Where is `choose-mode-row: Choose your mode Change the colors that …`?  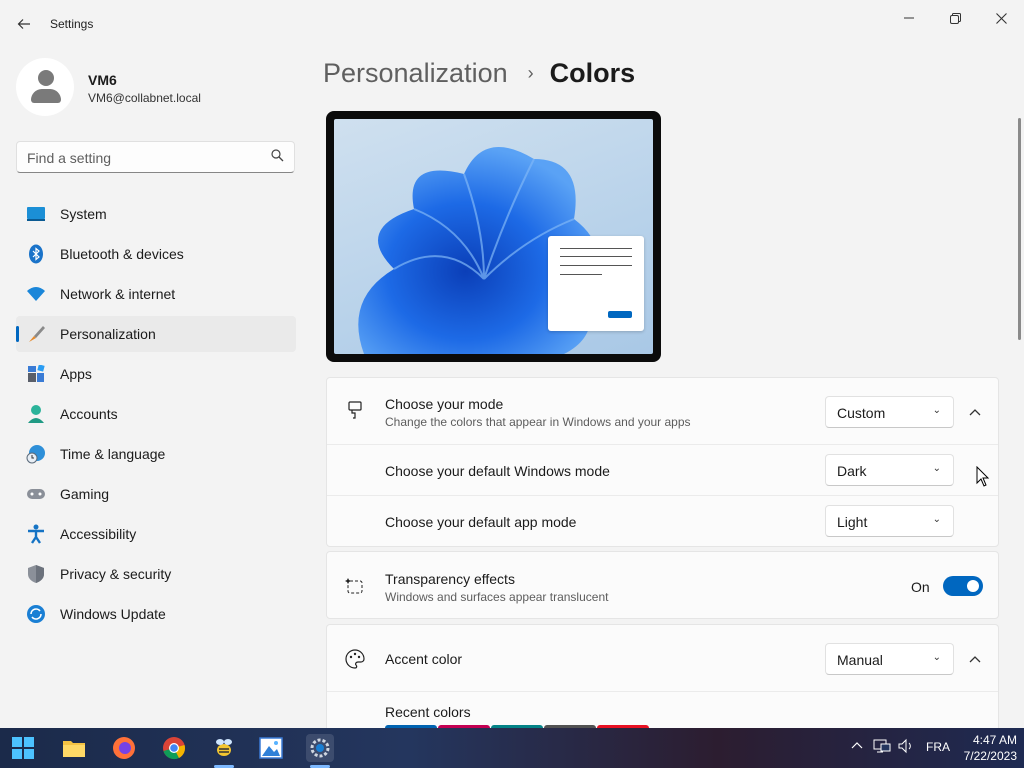 choose-mode-row: Choose your mode Change the colors that … is located at coordinates (662, 411).